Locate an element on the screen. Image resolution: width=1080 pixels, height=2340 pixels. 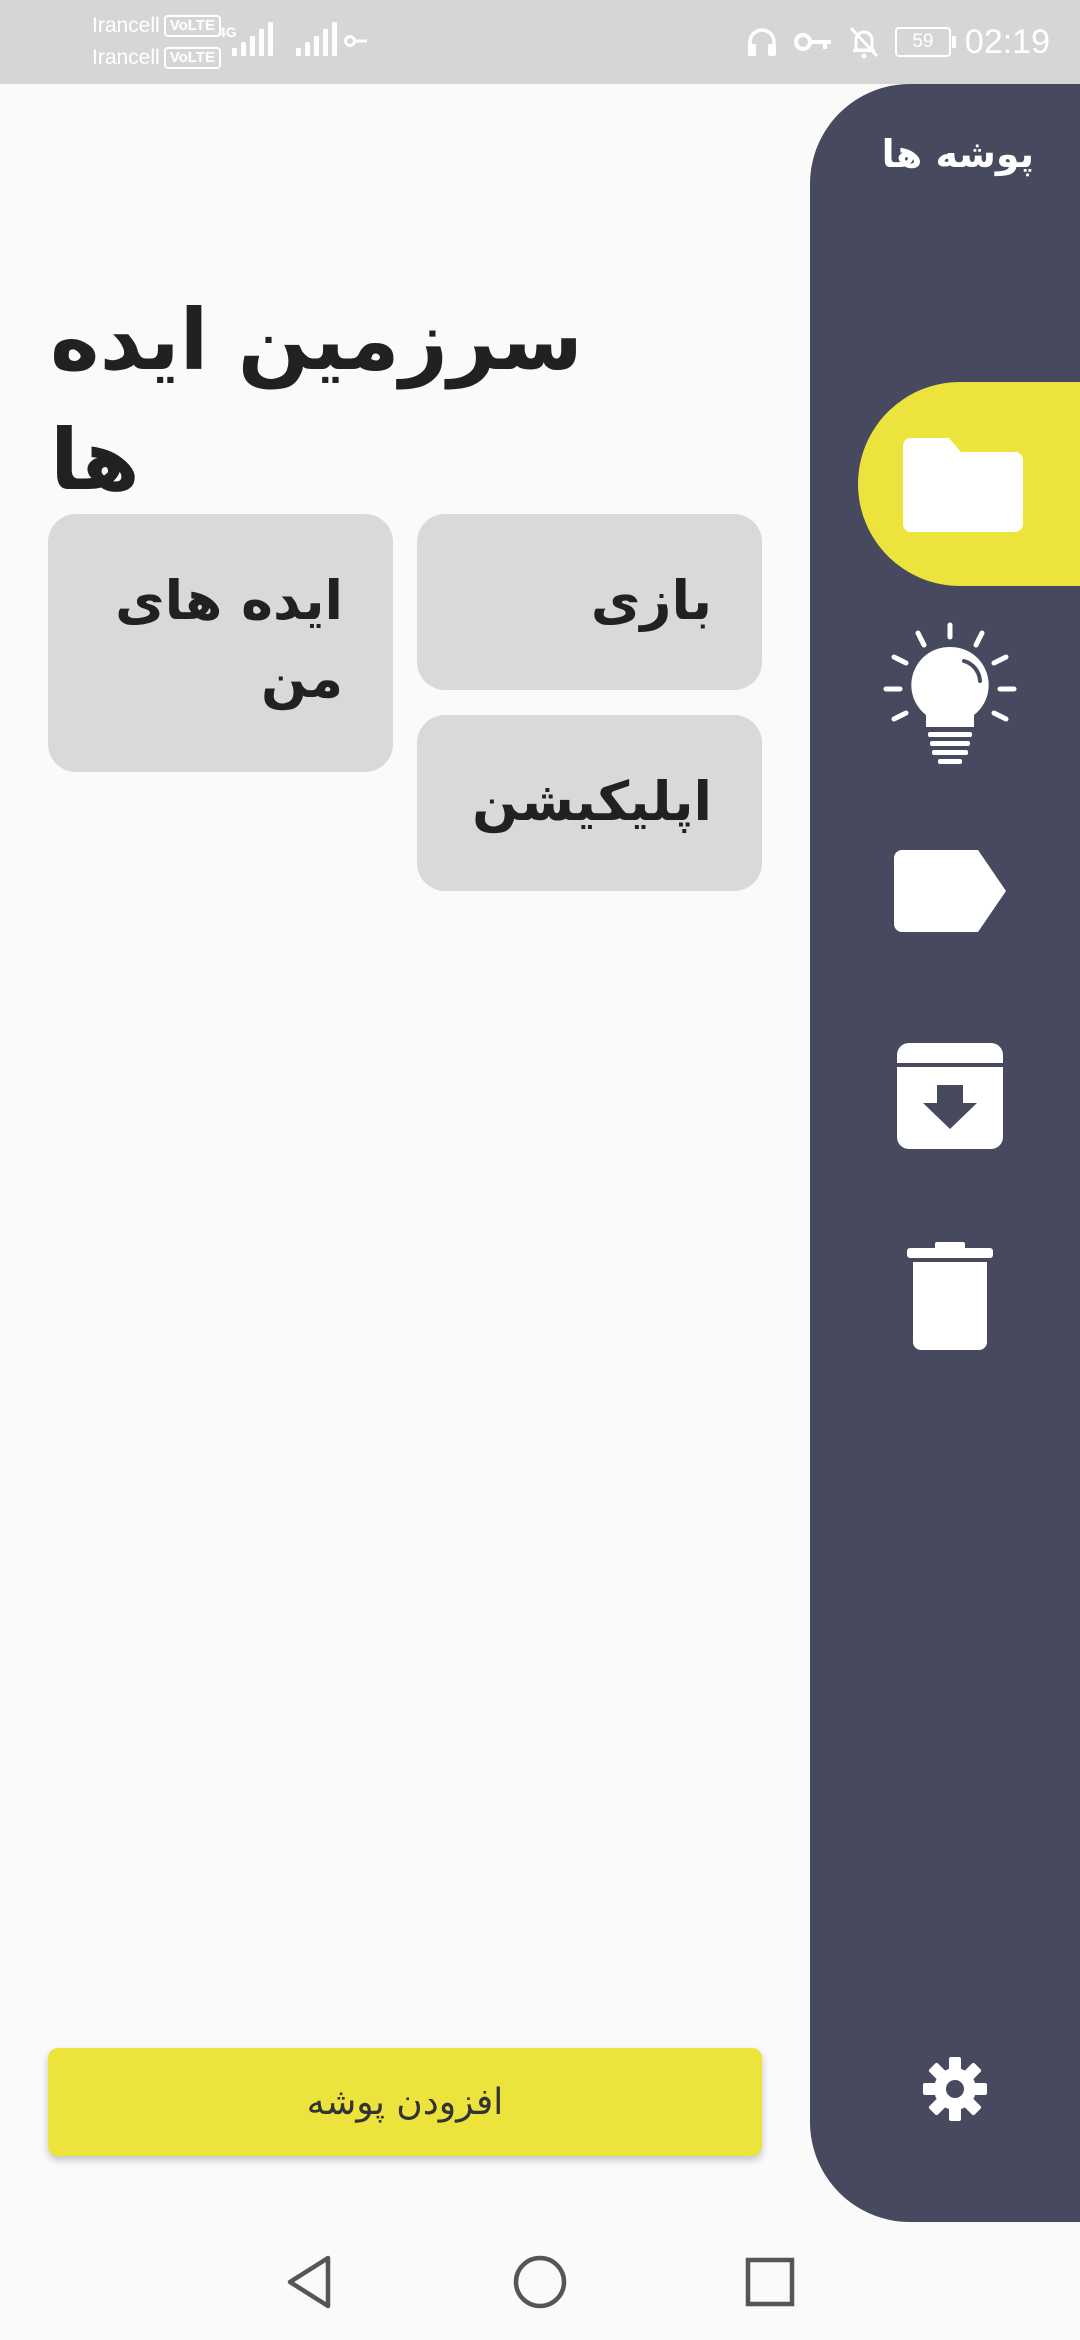
carrier-name-1: Irancell is located at coordinates (126, 25).